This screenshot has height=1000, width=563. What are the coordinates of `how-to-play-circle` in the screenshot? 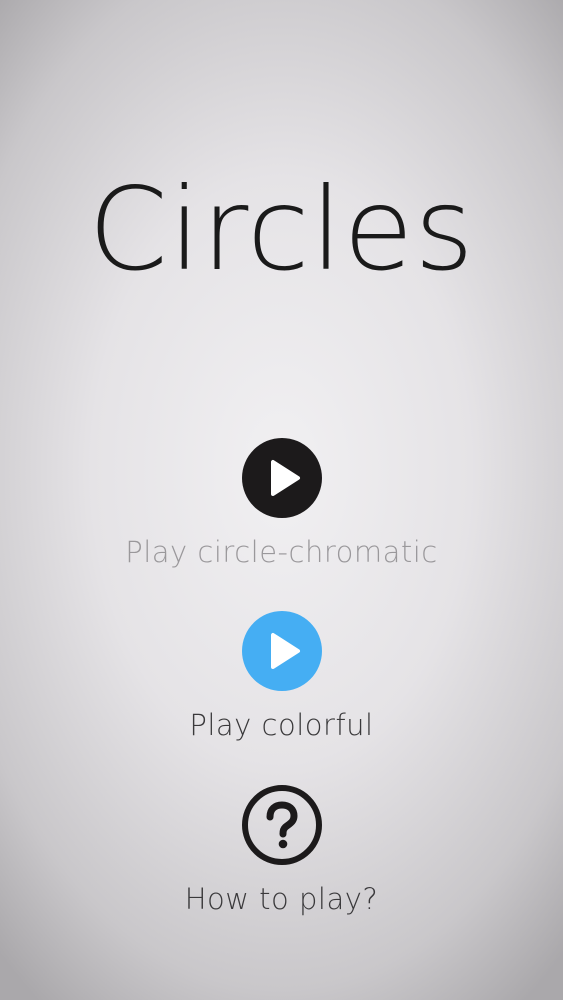 It's located at (281, 825).